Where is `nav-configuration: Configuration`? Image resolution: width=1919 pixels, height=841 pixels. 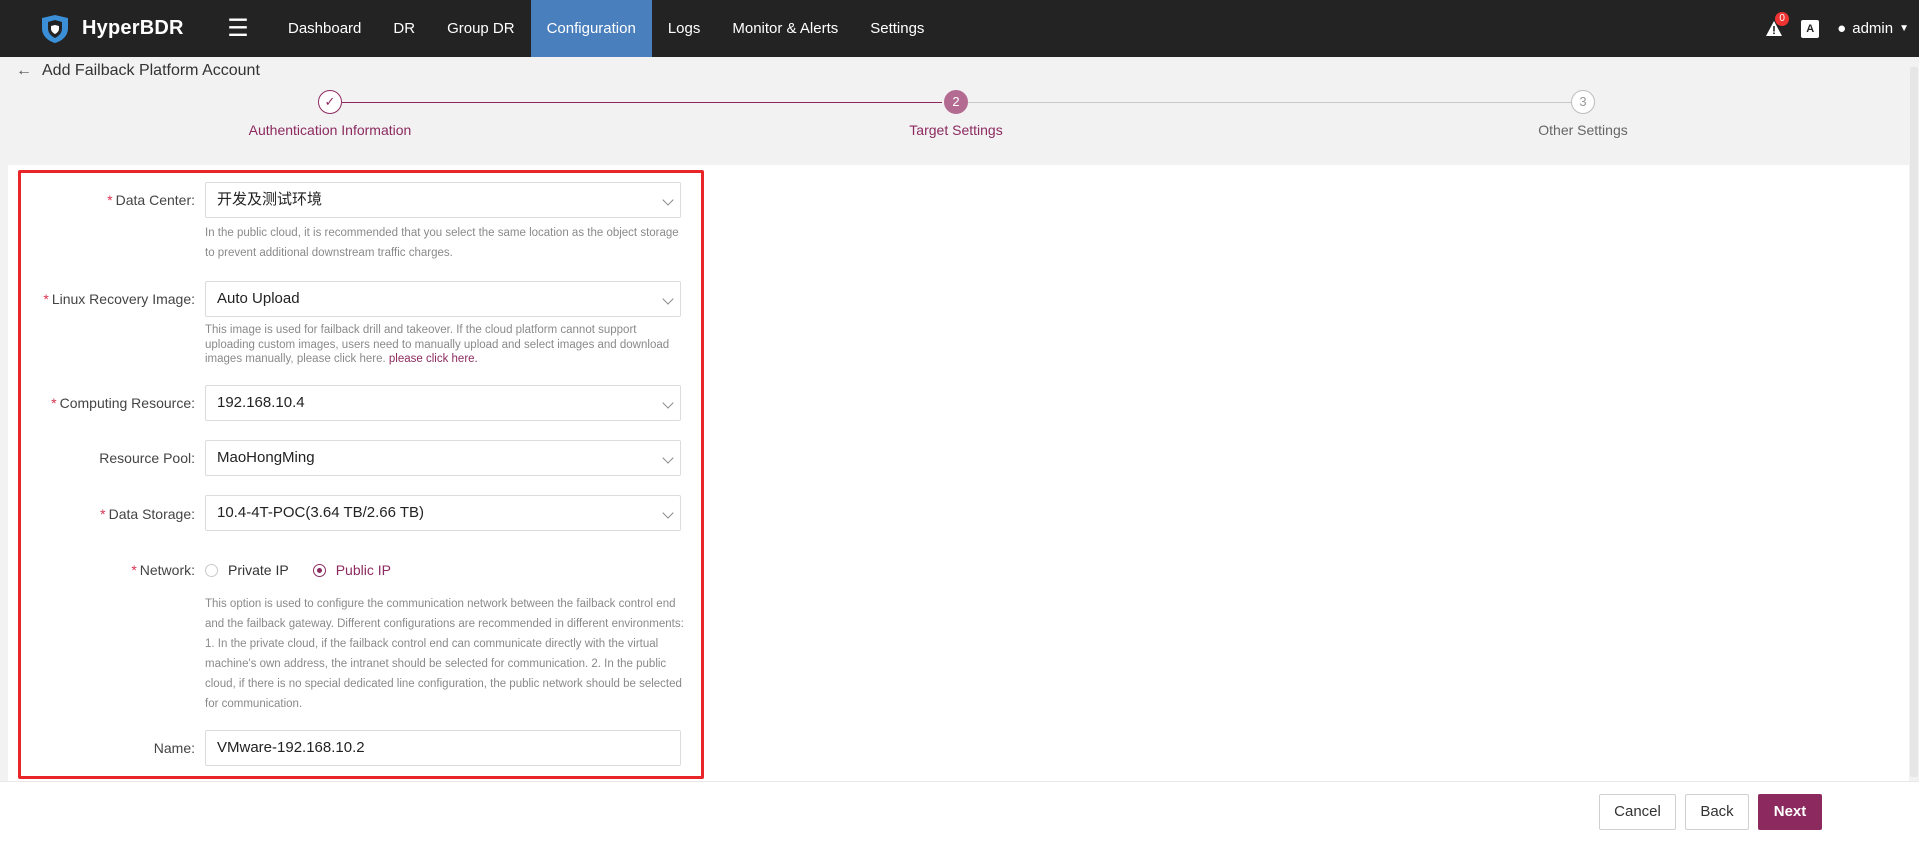 nav-configuration: Configuration is located at coordinates (591, 28).